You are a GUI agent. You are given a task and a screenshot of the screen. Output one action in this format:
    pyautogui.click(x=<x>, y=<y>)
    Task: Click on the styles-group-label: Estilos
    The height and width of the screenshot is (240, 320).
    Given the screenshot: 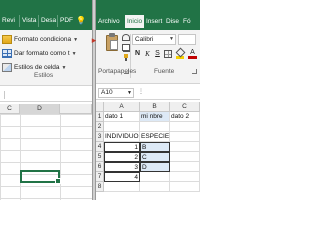 What is the action you would take?
    pyautogui.click(x=44, y=75)
    